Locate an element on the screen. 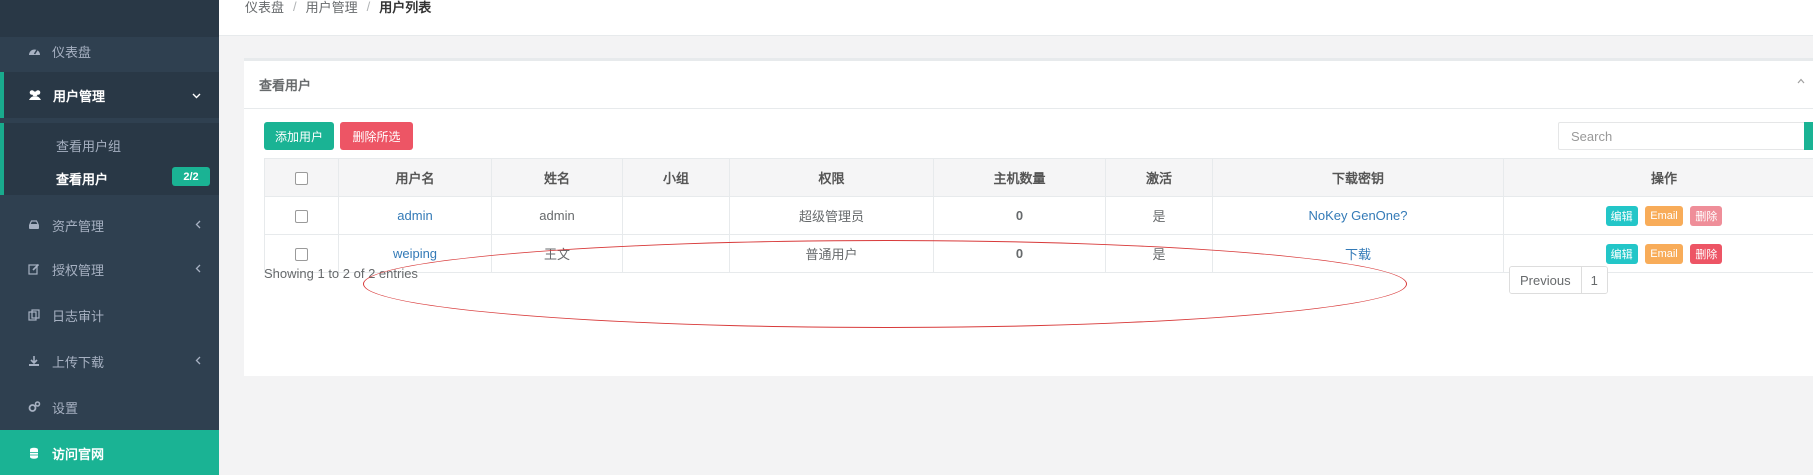  sidebar-item-label: 上传下载 is located at coordinates (78, 362).